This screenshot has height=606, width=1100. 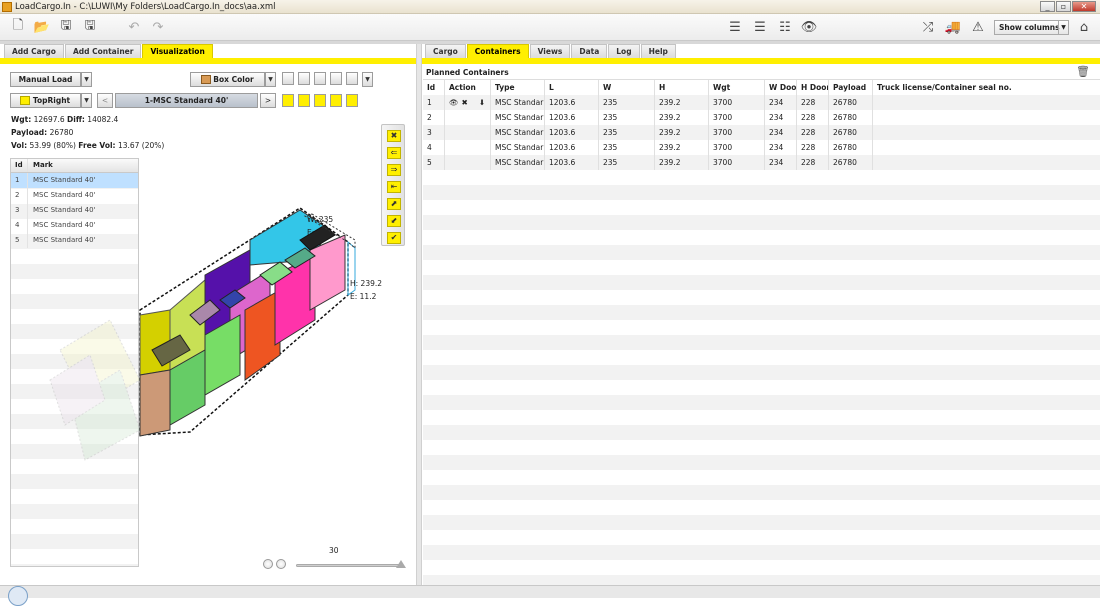 I want to click on col-h: H, so click(x=682, y=87).